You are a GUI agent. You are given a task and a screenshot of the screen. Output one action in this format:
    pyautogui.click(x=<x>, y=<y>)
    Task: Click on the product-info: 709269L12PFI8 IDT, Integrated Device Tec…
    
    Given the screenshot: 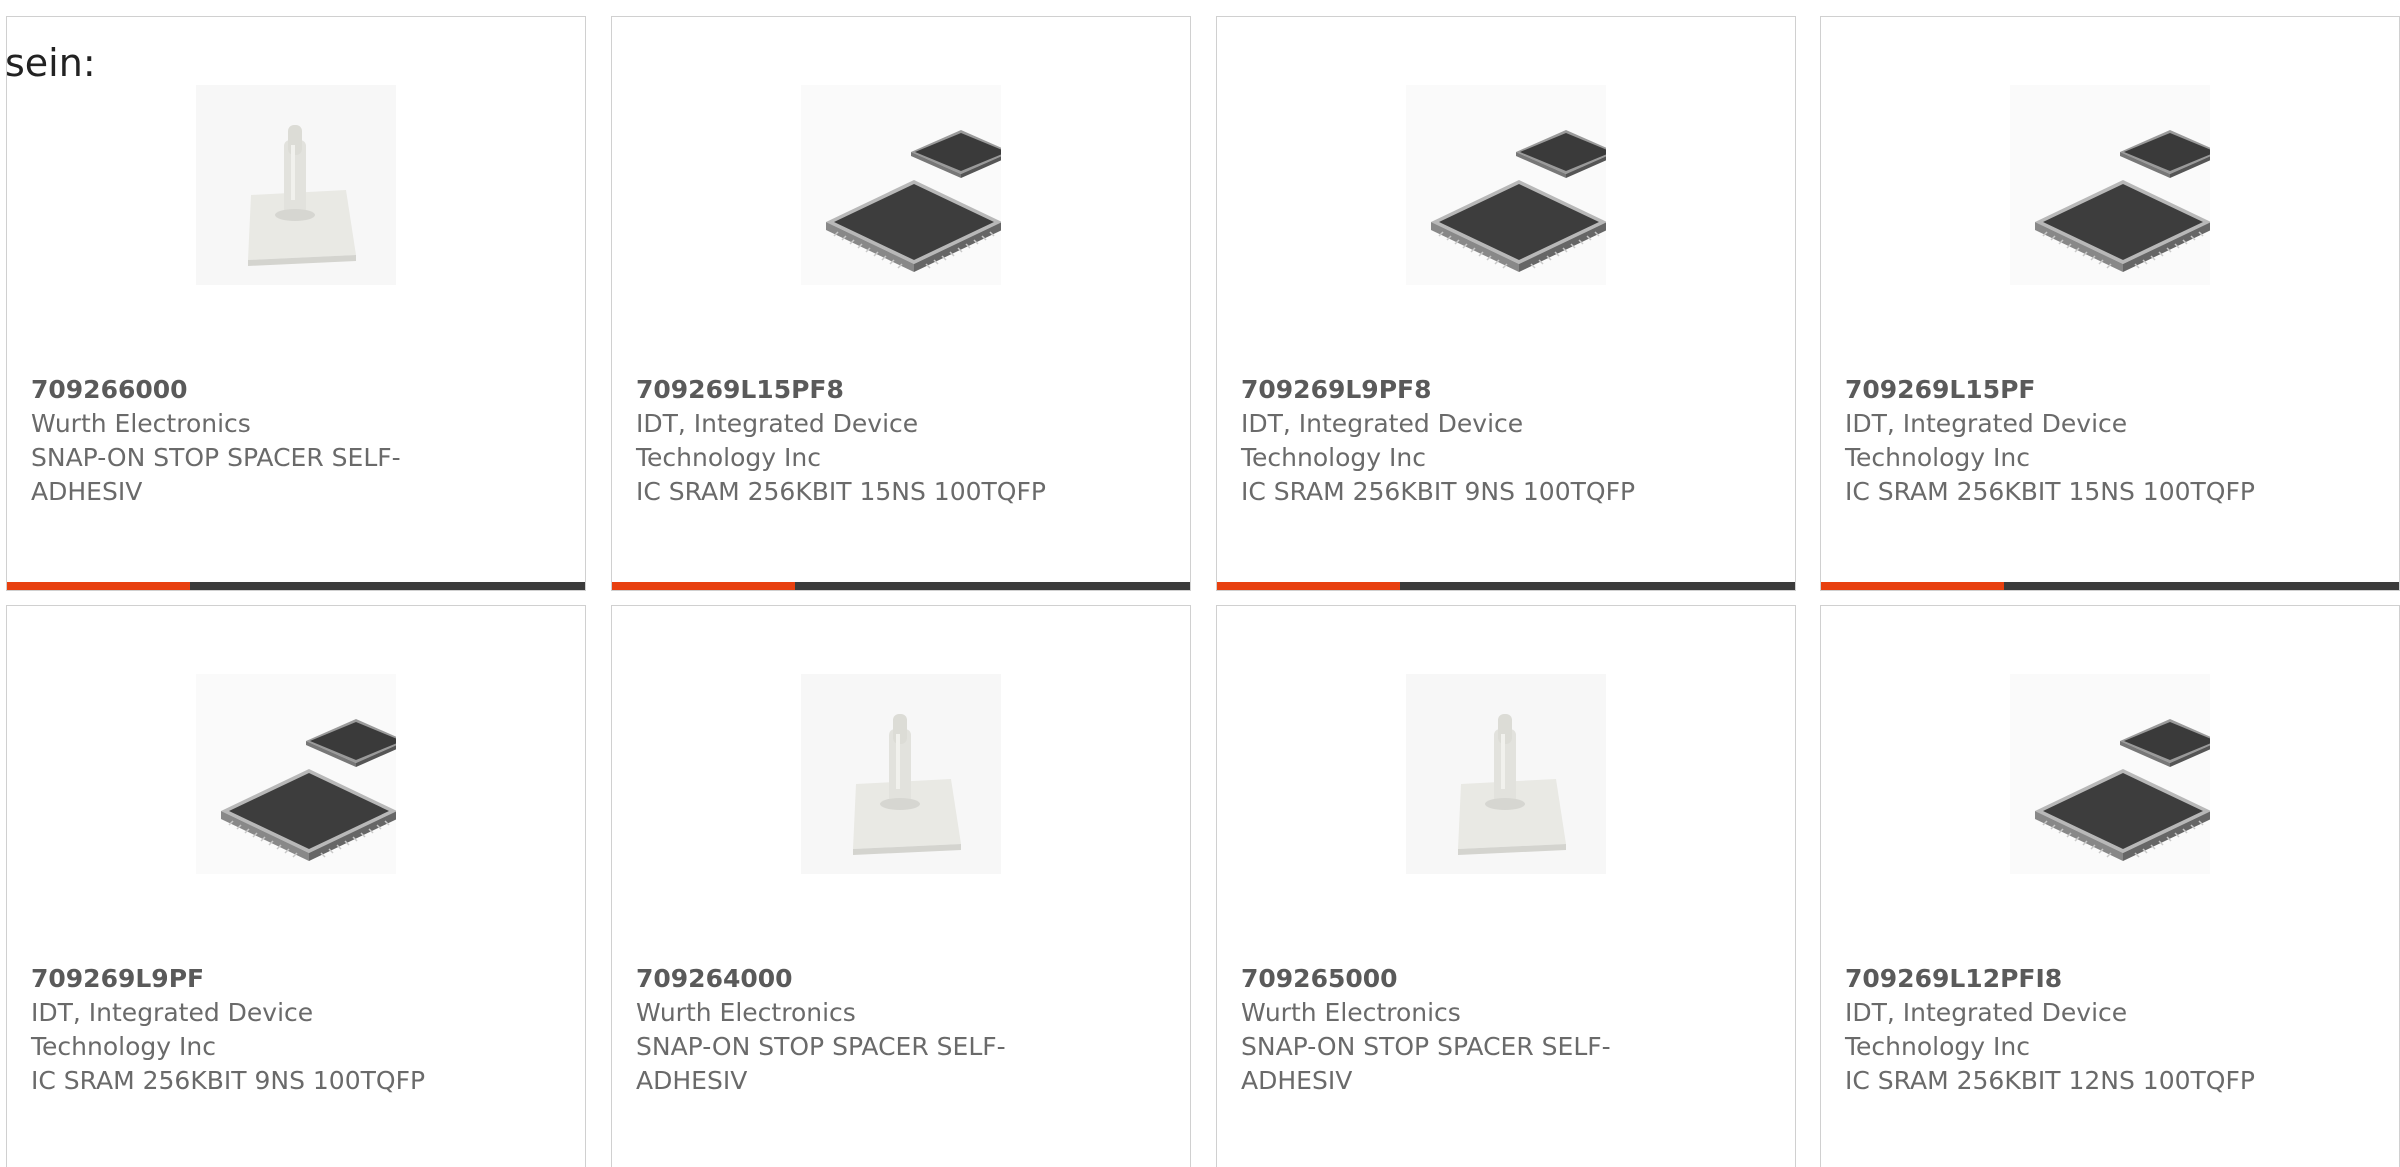 What is the action you would take?
    pyautogui.click(x=2060, y=1030)
    